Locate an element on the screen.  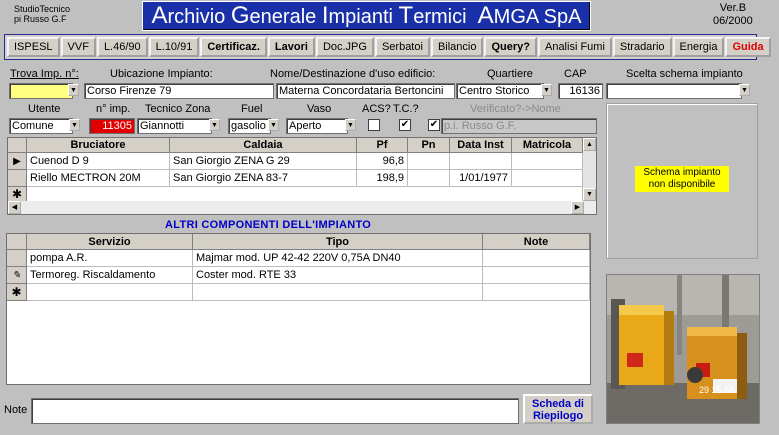
utente-select: Comune is located at coordinates (41, 126).